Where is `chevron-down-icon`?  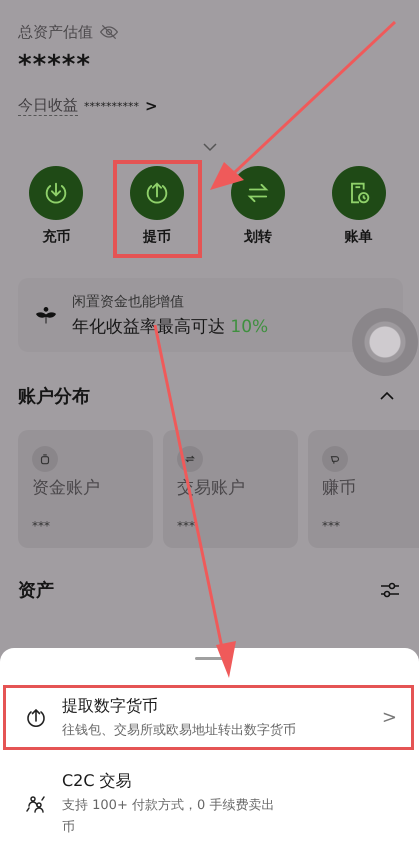
chevron-down-icon is located at coordinates (210, 147).